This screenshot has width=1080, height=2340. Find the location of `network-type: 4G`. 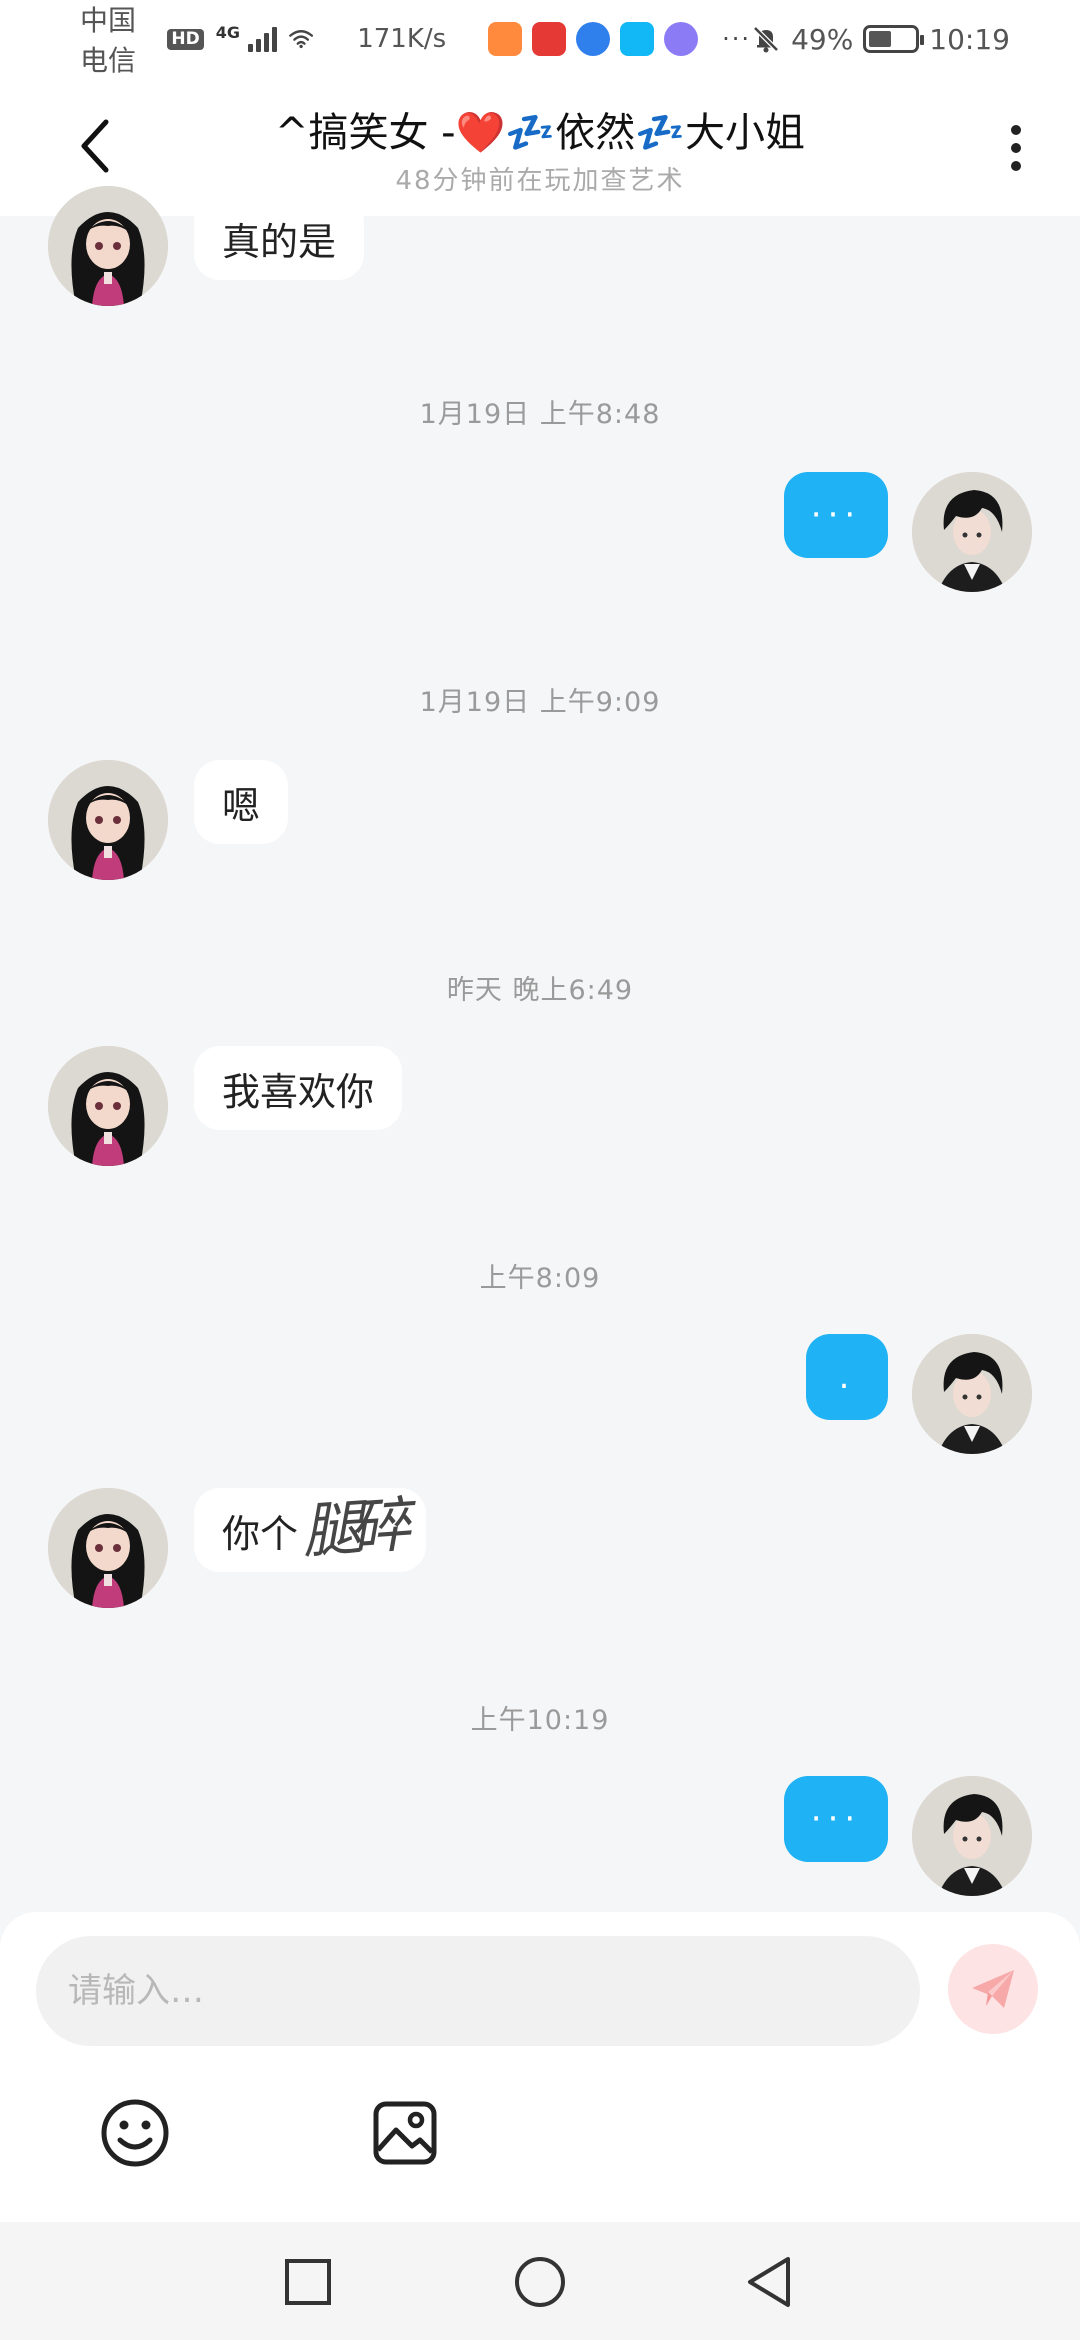

network-type: 4G is located at coordinates (227, 32).